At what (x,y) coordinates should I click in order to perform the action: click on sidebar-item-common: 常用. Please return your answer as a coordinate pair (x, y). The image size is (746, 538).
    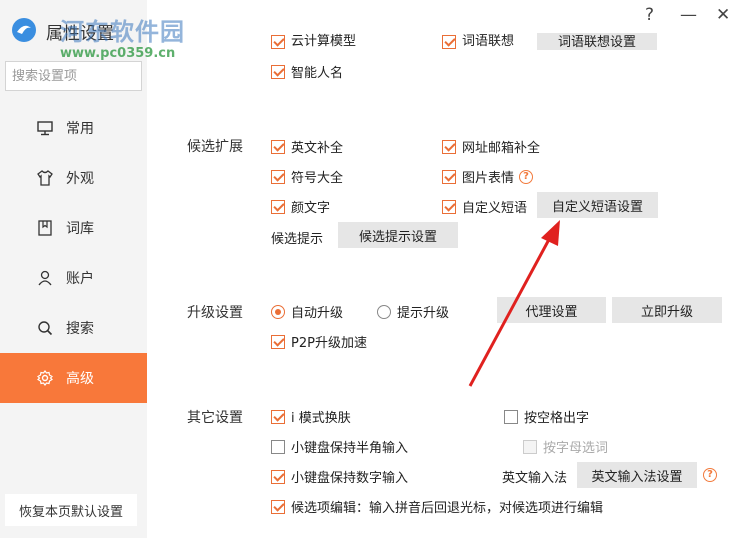
    Looking at the image, I should click on (73, 128).